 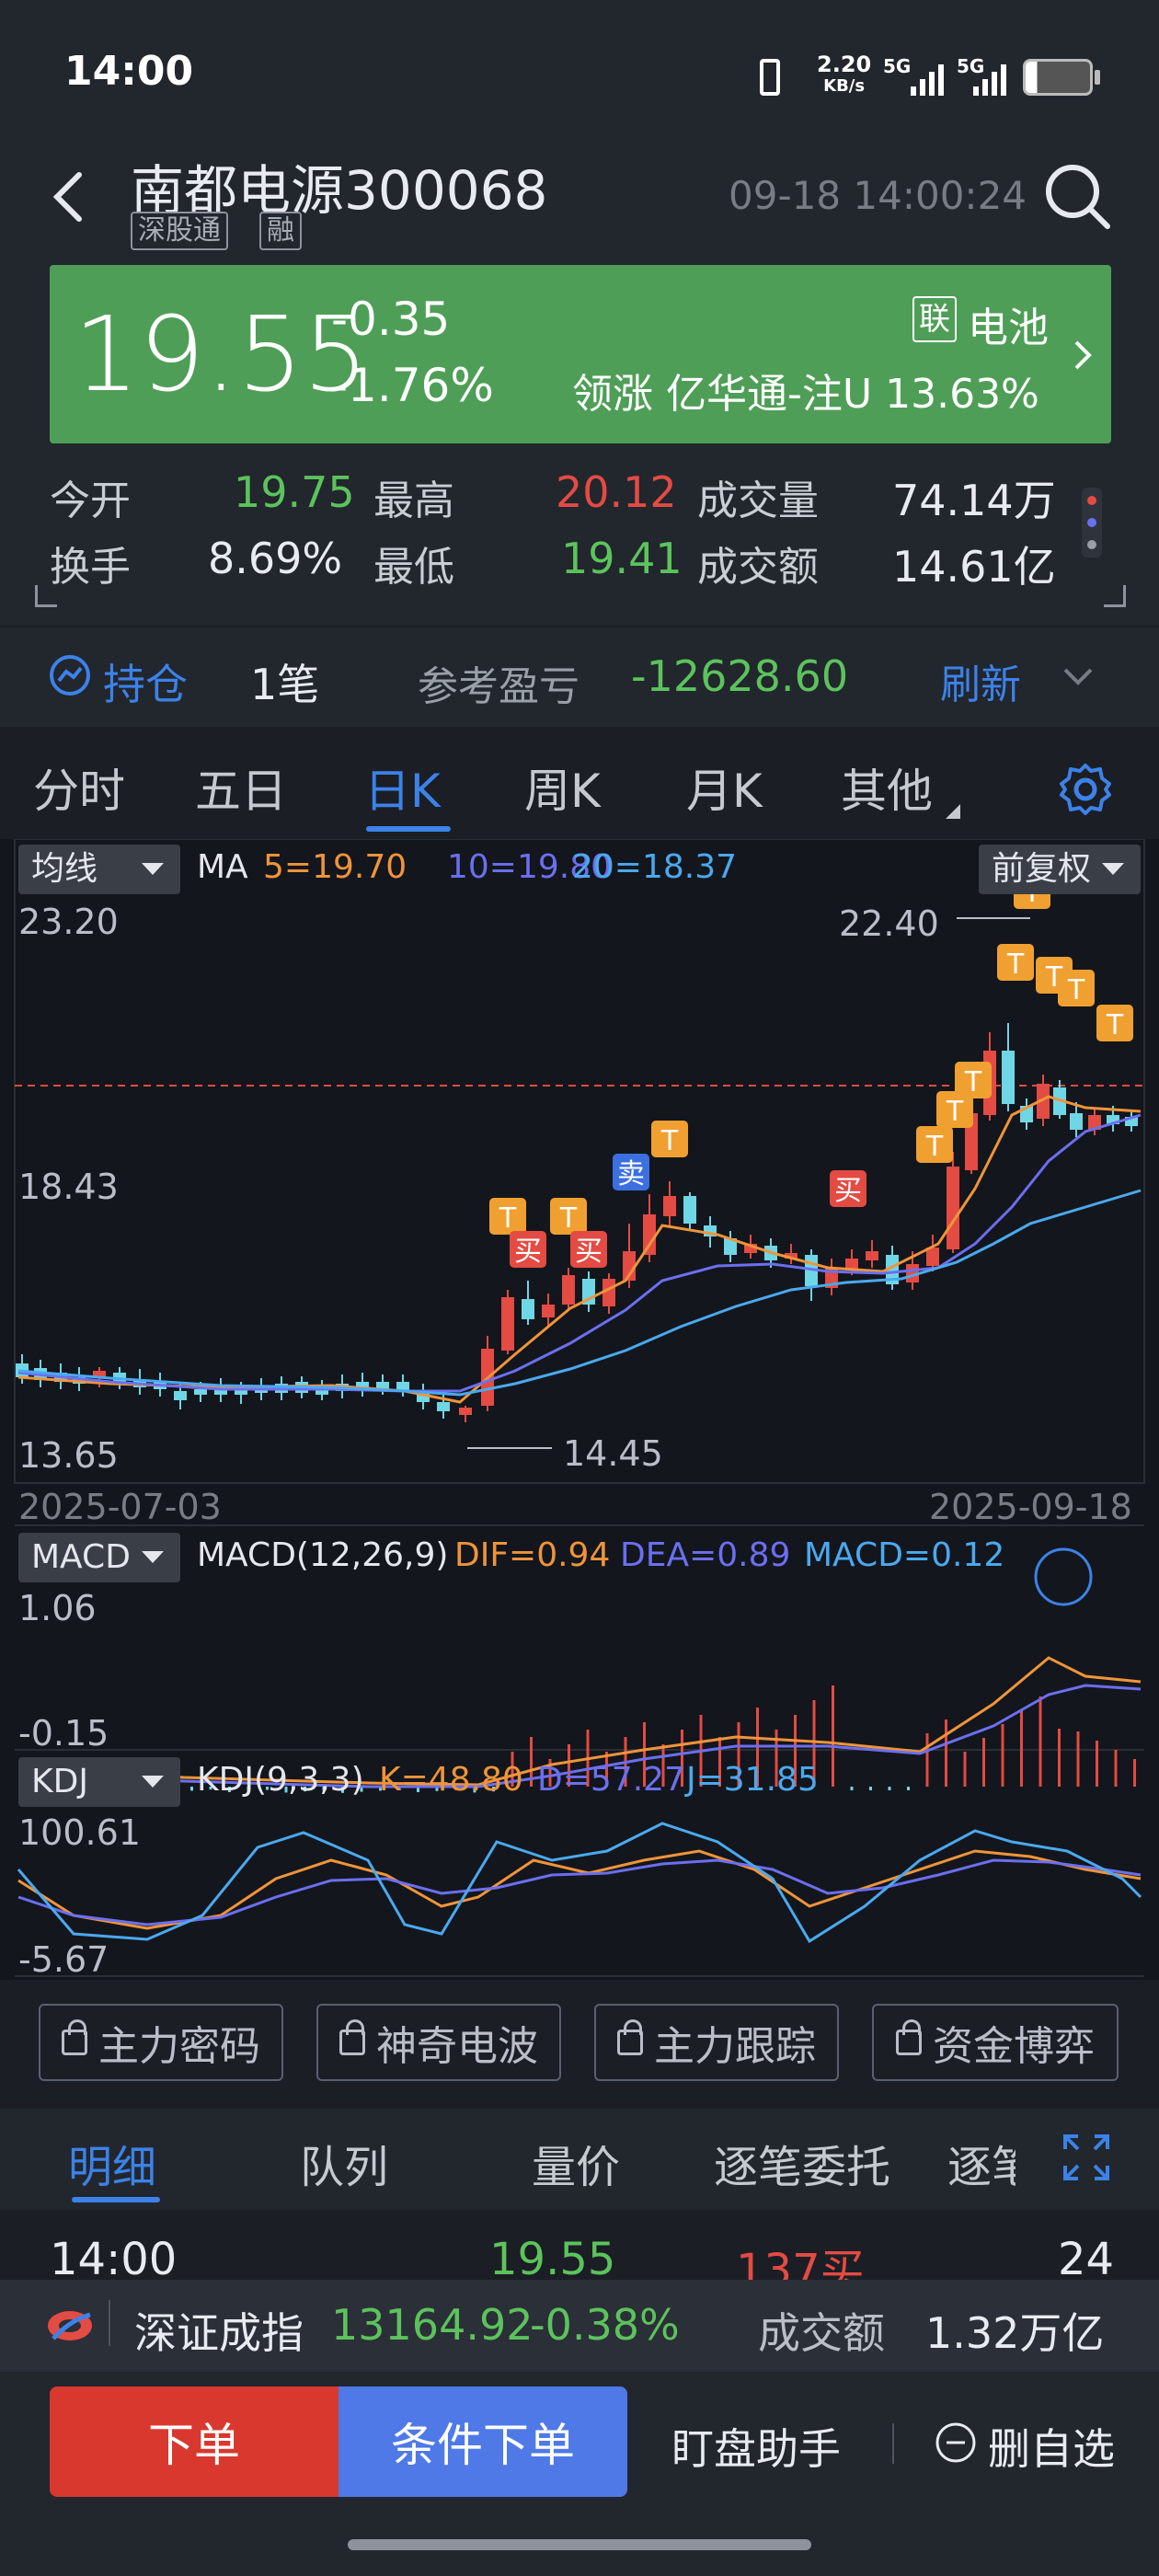 What do you see at coordinates (974, 567) in the screenshot?
I see `amount-value: 14.61亿` at bounding box center [974, 567].